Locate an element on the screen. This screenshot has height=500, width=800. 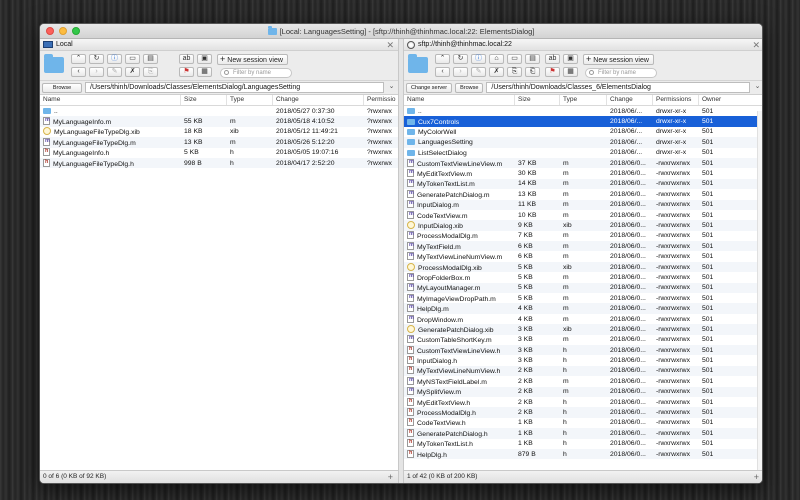
tag-button: ⌂ is located at coordinates (496, 59).